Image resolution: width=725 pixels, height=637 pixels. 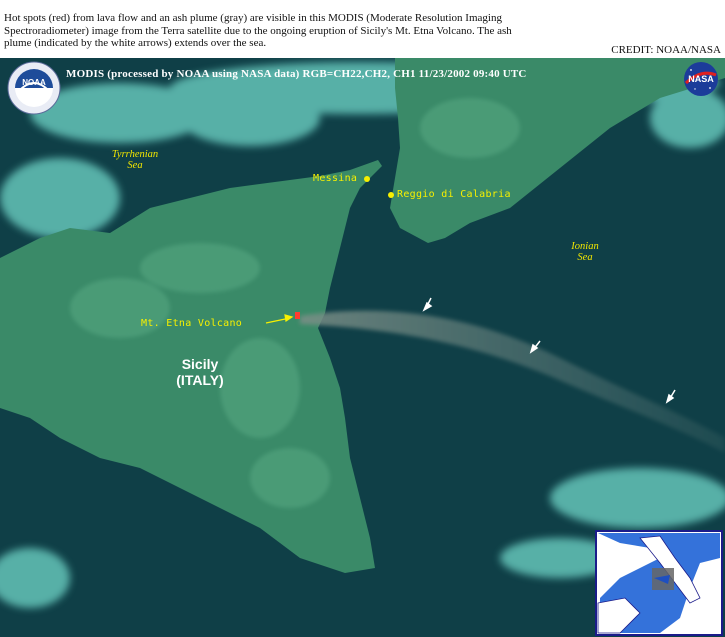 I want to click on svg-text: NASA, so click(x=701, y=79).